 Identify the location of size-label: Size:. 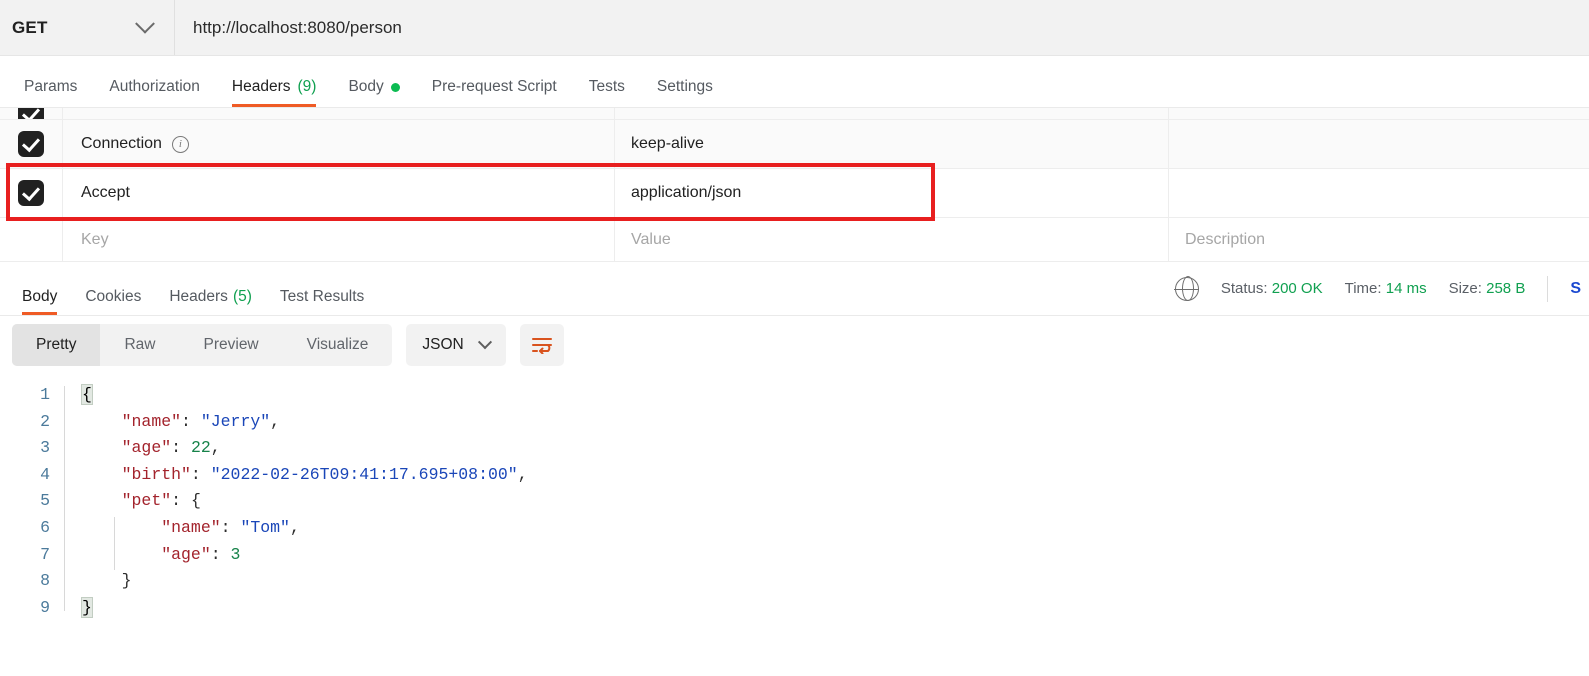
(1465, 288).